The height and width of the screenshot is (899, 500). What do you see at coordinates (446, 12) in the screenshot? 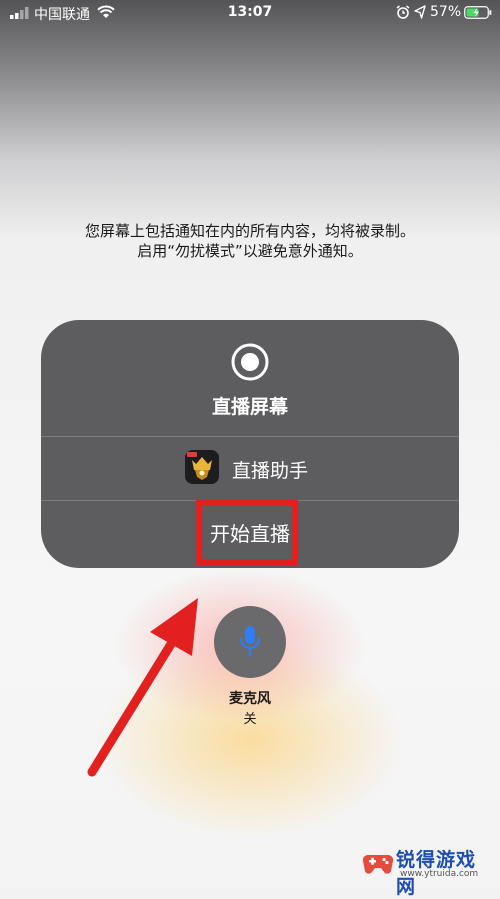
I see `battery-percentage: 57%` at bounding box center [446, 12].